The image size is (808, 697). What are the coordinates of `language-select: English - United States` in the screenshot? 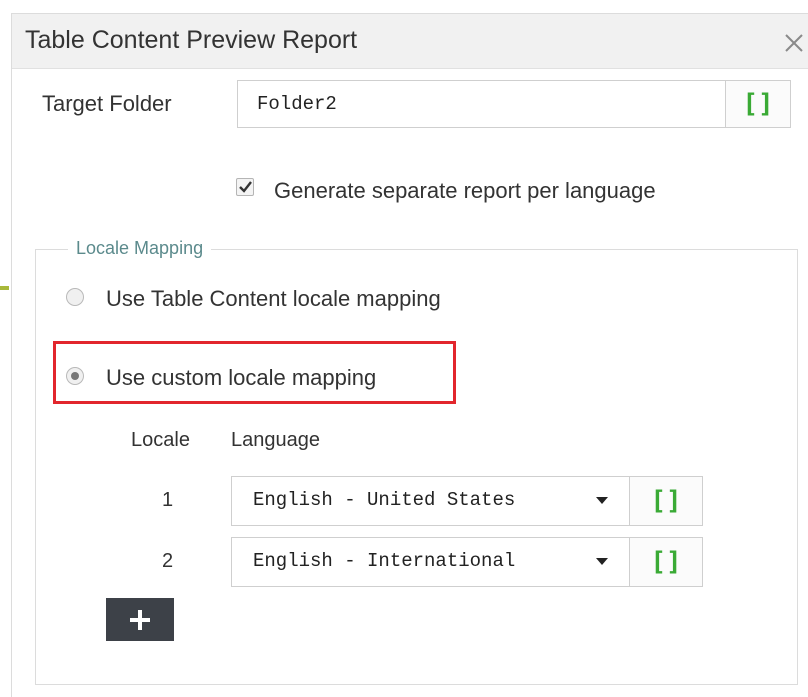 It's located at (430, 501).